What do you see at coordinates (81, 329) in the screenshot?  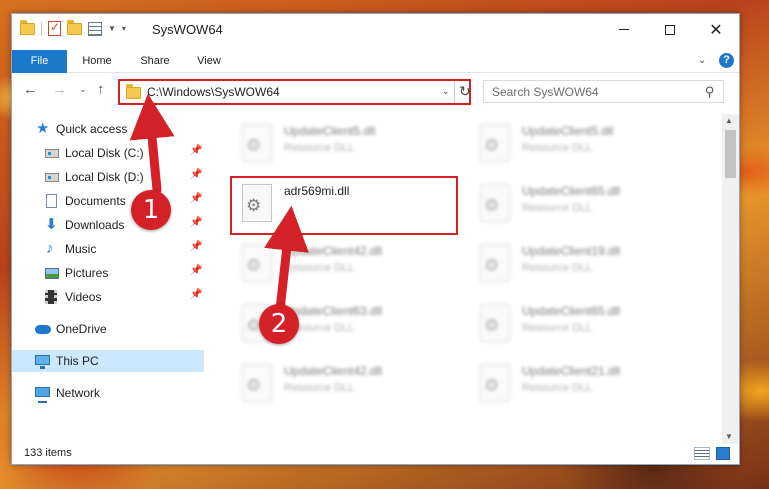 I see `sidebar-item-label: OneDrive` at bounding box center [81, 329].